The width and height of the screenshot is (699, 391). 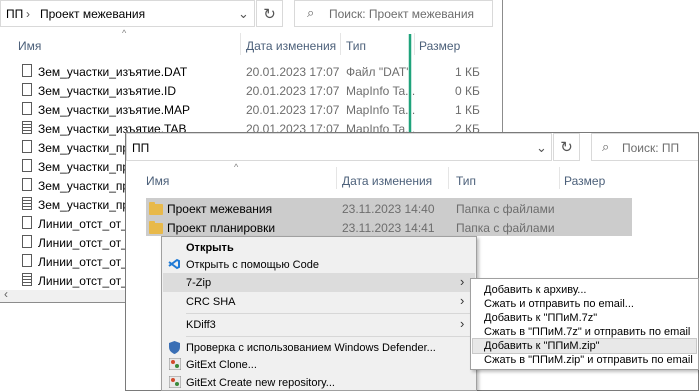 What do you see at coordinates (92, 14) in the screenshot?
I see `breadcrumb-item-current: Проект межевания` at bounding box center [92, 14].